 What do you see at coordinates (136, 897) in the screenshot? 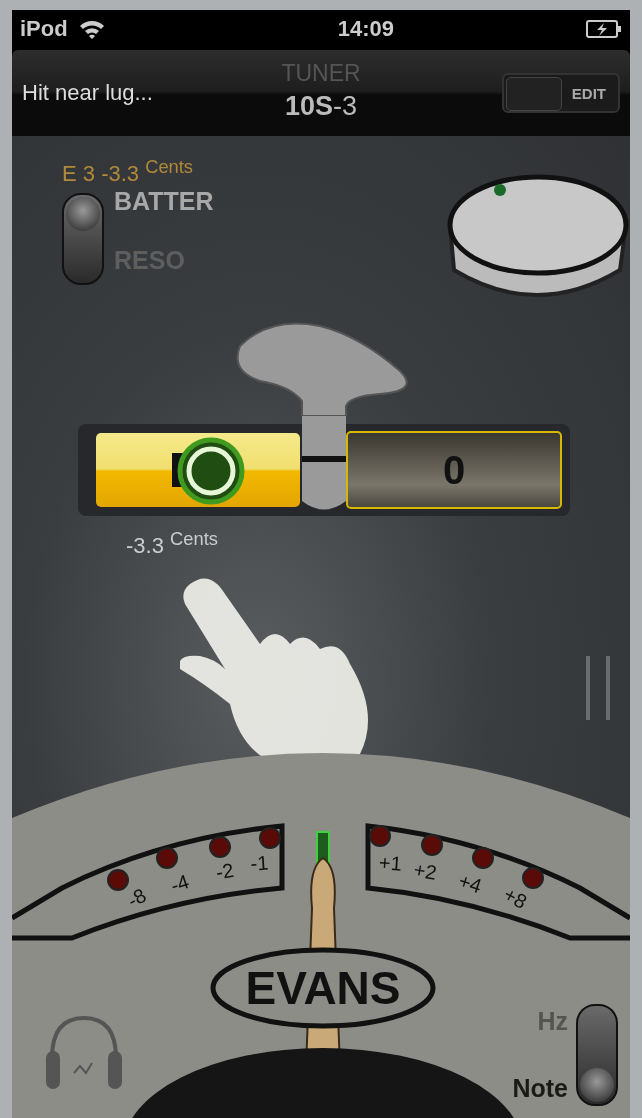
I see `scale-label: -8` at bounding box center [136, 897].